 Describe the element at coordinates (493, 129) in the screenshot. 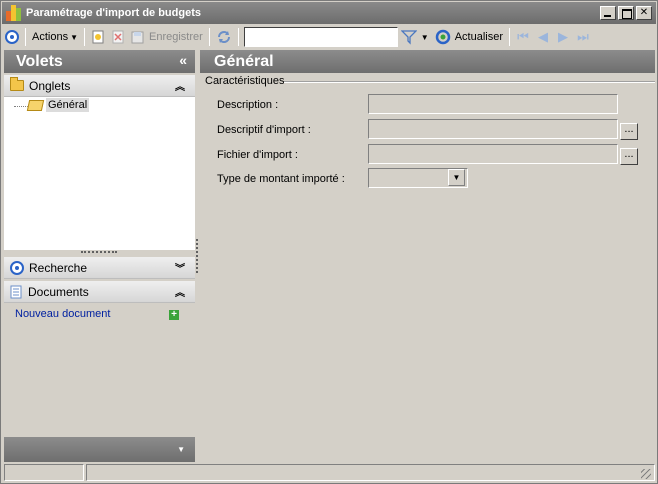

I see `import-descriptor-field` at that location.